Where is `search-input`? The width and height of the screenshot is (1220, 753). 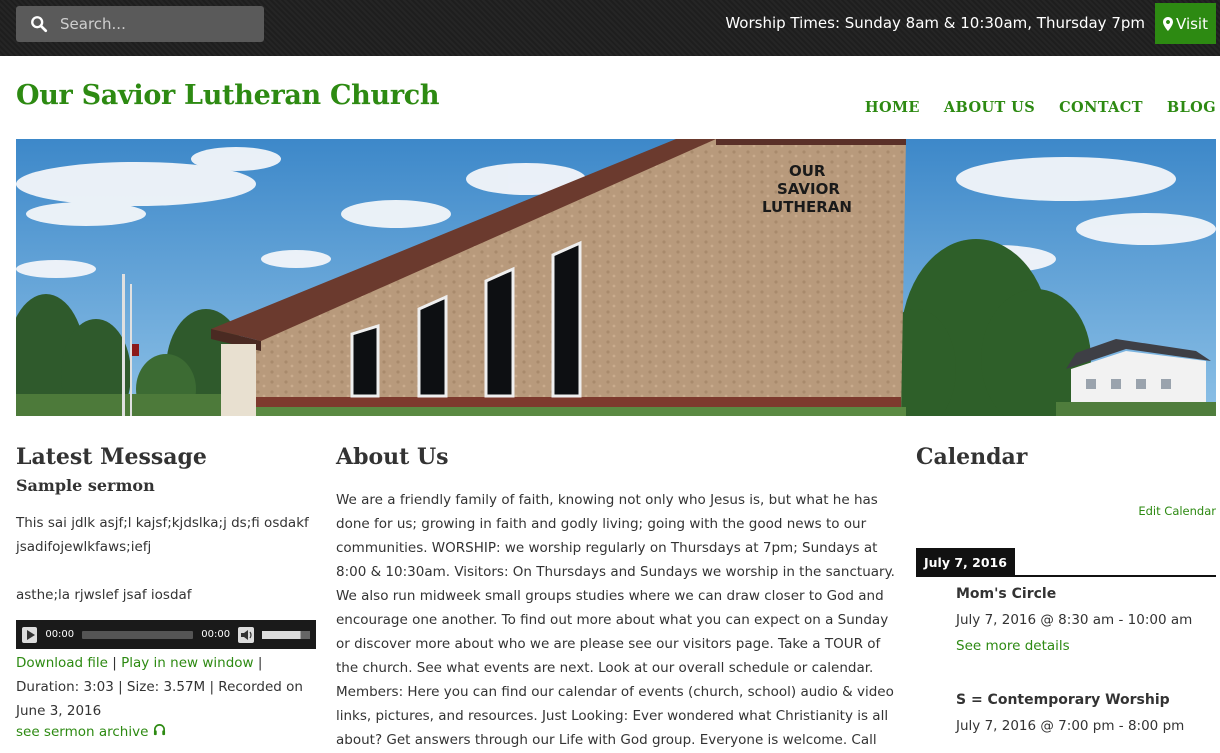 search-input is located at coordinates (150, 24).